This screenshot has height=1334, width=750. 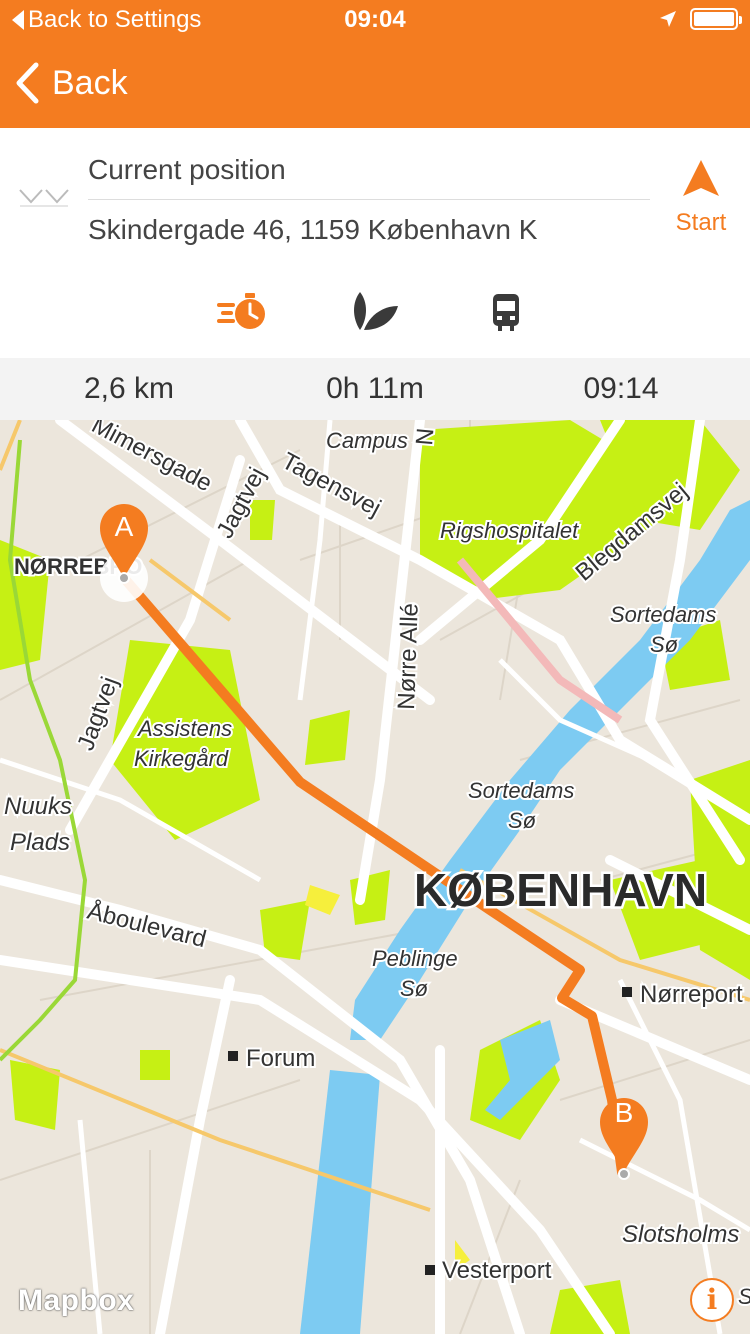 I want to click on mode-fast-button, so click(x=244, y=312).